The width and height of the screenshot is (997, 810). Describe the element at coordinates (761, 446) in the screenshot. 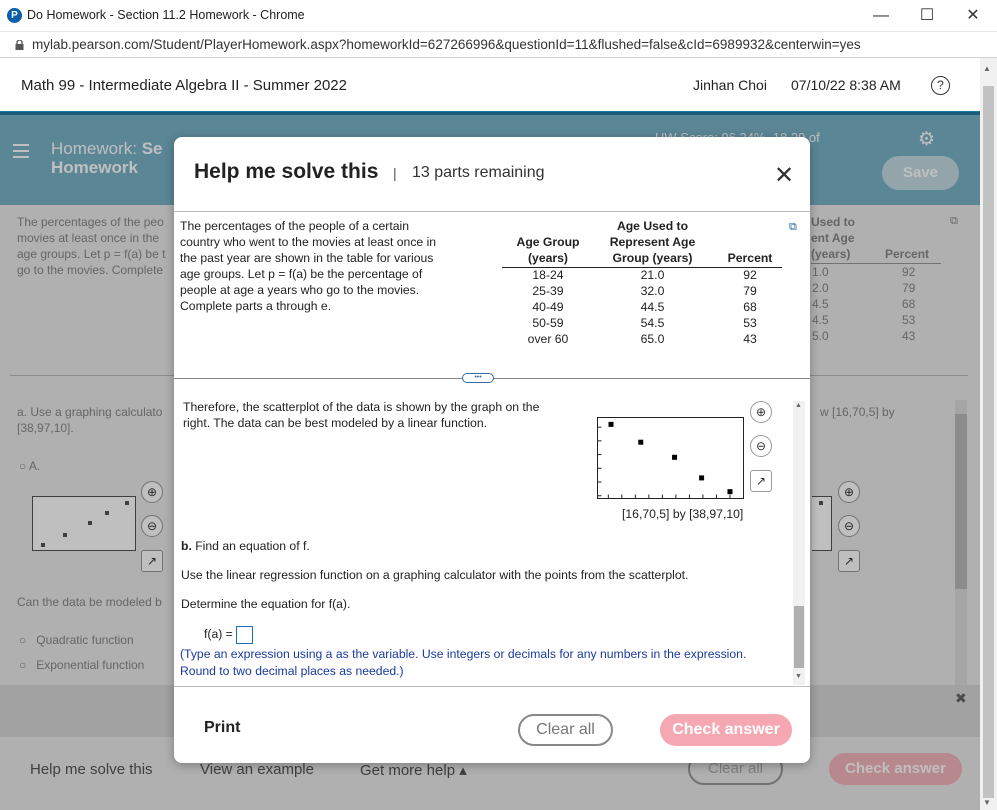

I see `zoom-out-icon-modal: ⊖` at that location.